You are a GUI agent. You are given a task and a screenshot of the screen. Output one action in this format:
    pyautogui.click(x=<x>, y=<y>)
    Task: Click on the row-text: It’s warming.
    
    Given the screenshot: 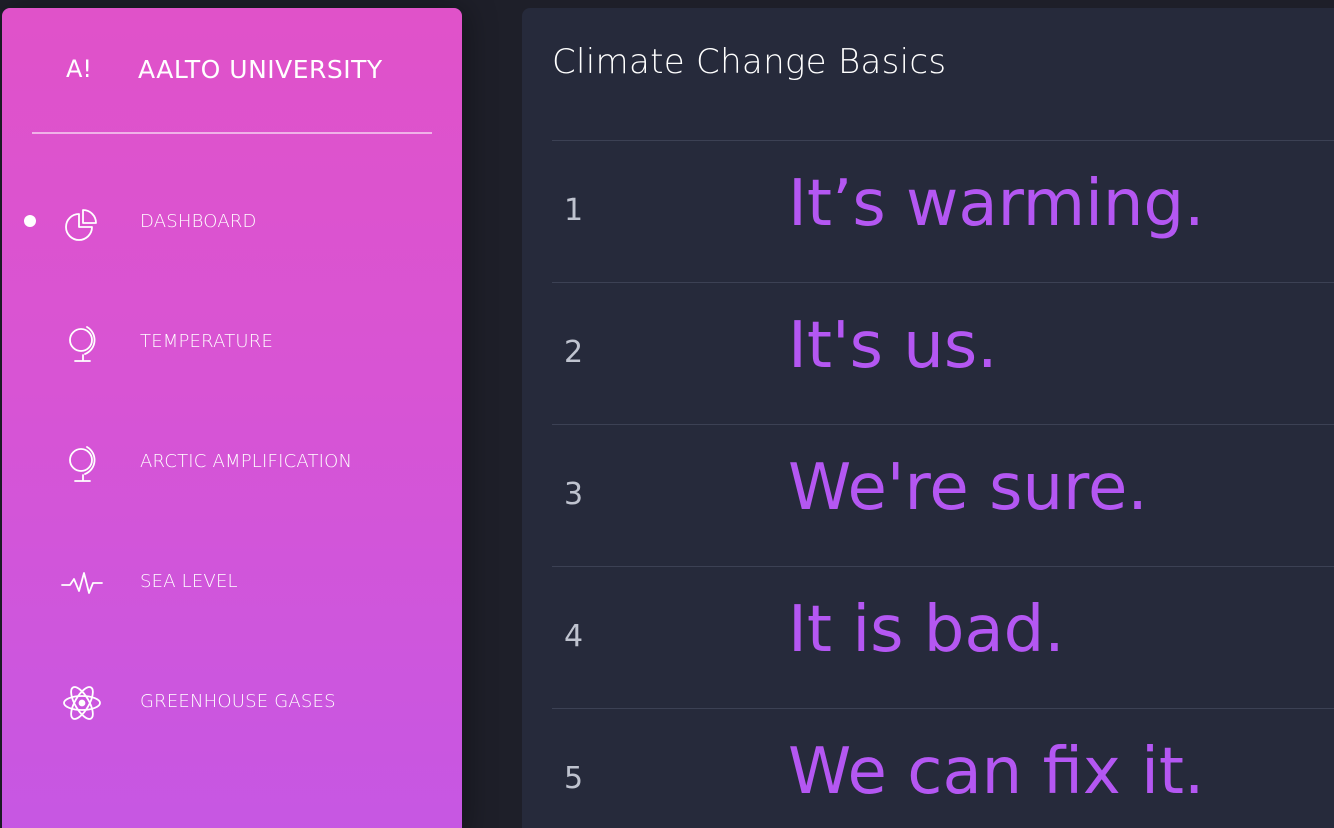 What is the action you would take?
    pyautogui.click(x=996, y=204)
    